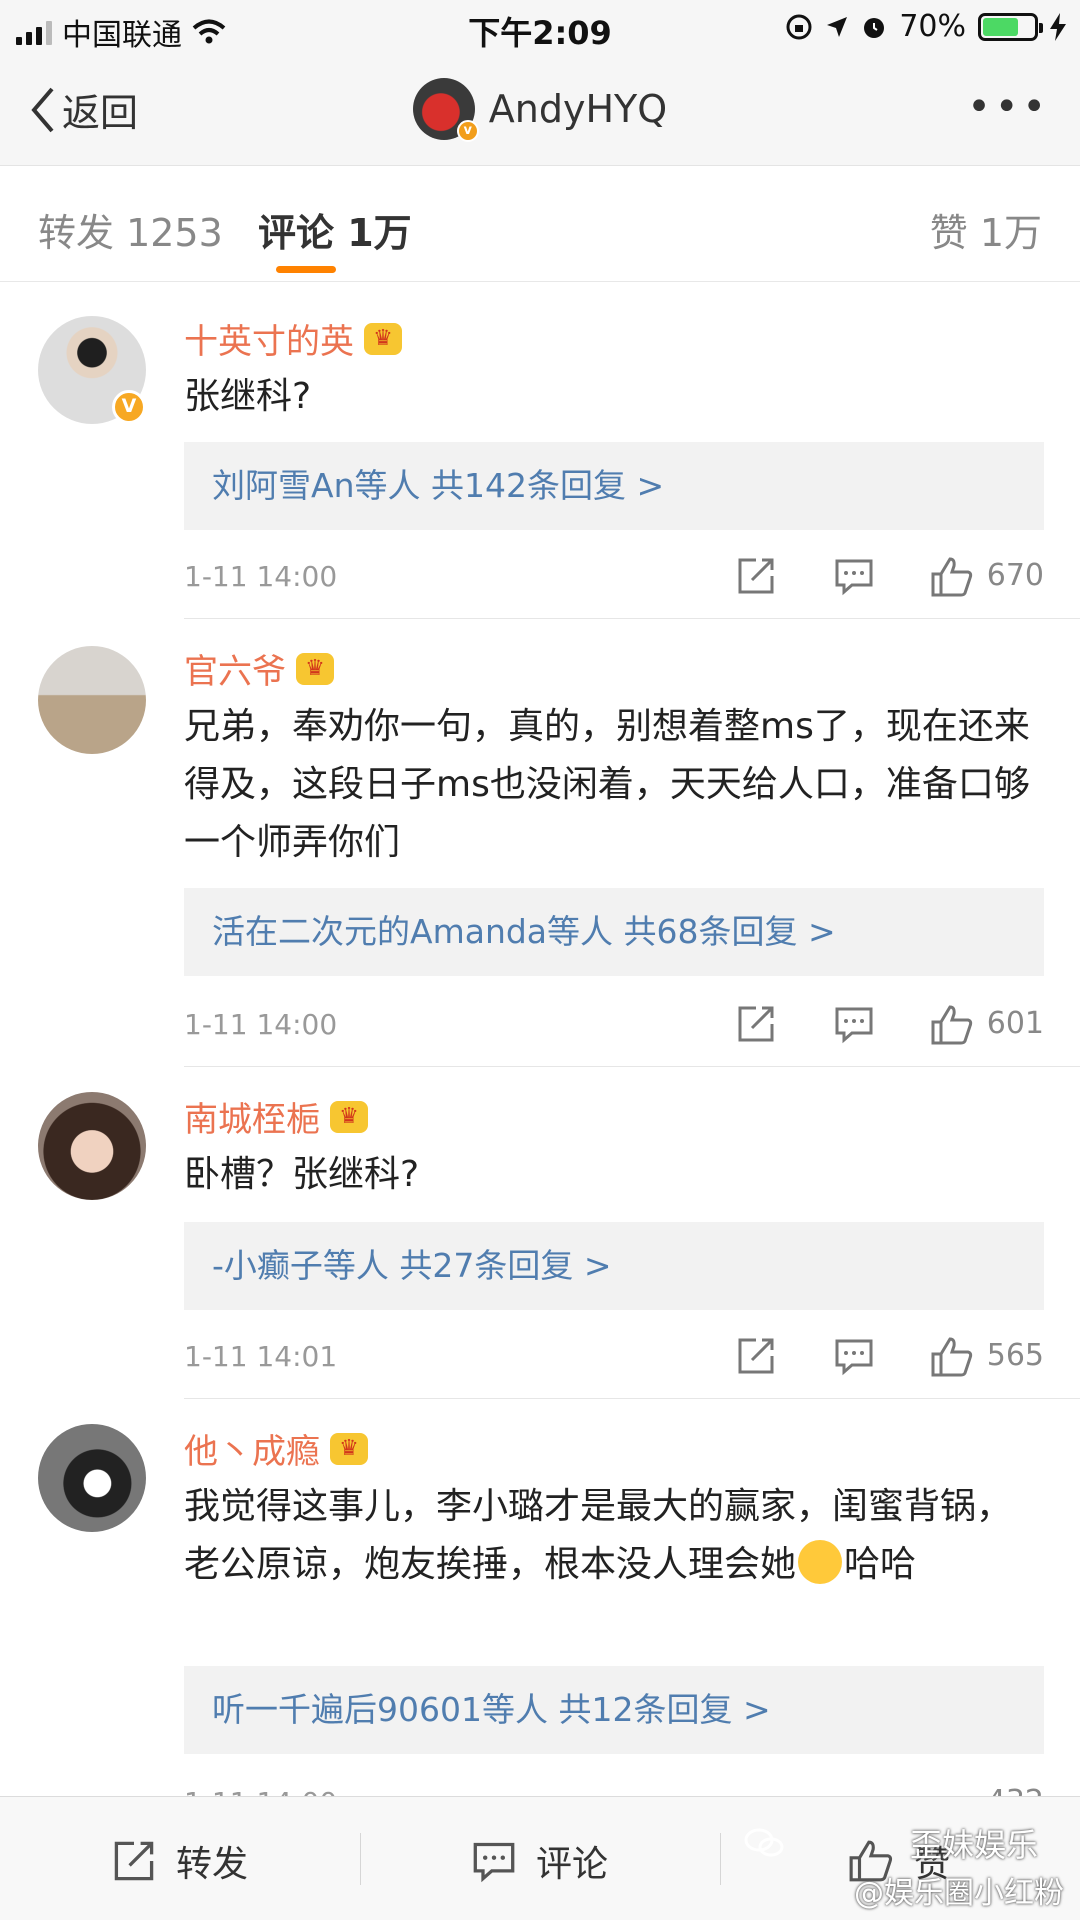 This screenshot has width=1080, height=1920. What do you see at coordinates (540, 224) in the screenshot?
I see `tab-bar: 转发 1253 评论 1万 赞 1万` at bounding box center [540, 224].